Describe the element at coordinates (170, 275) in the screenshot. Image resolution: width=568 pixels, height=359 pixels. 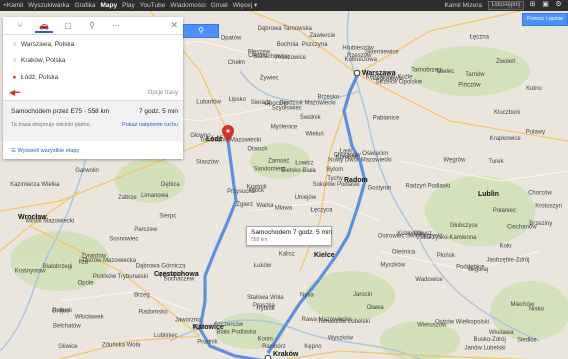
I see `town-label: Jędrzejów` at that location.